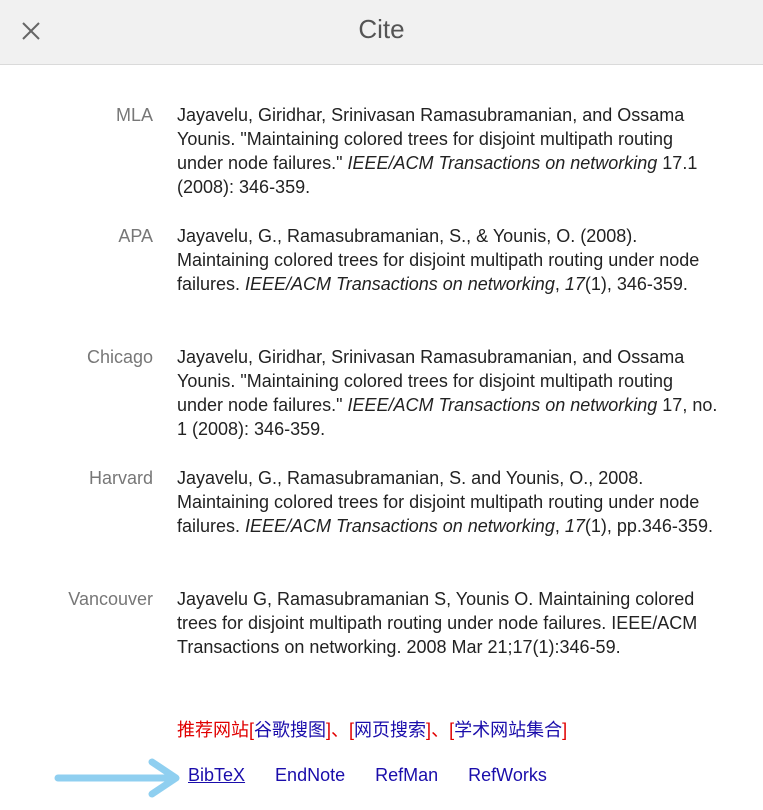 The width and height of the screenshot is (763, 810). Describe the element at coordinates (135, 236) in the screenshot. I see `citation-format-label: APA` at that location.